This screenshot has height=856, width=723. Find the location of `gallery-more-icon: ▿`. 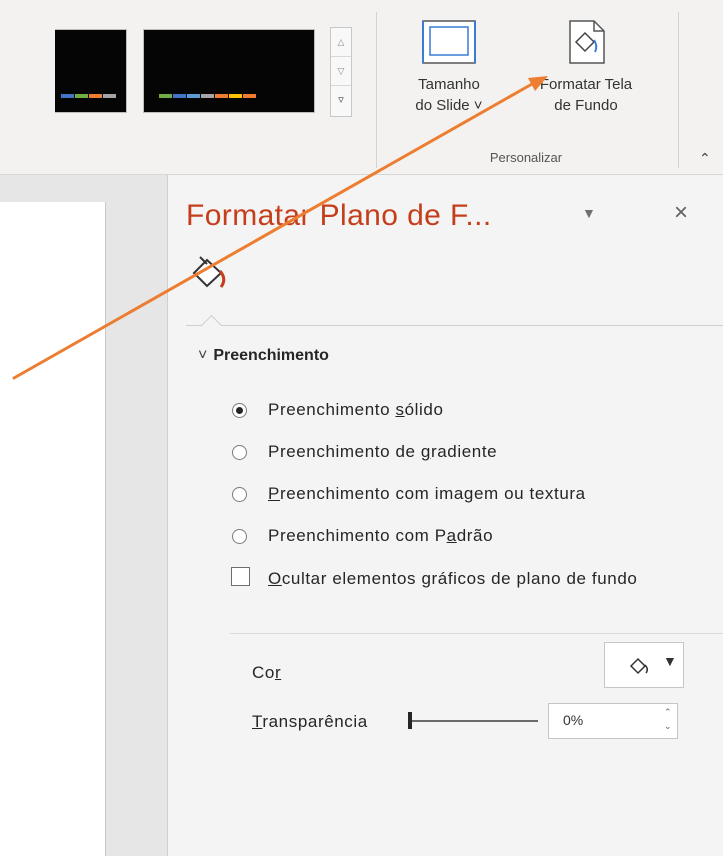

gallery-more-icon: ▿ is located at coordinates (341, 100).